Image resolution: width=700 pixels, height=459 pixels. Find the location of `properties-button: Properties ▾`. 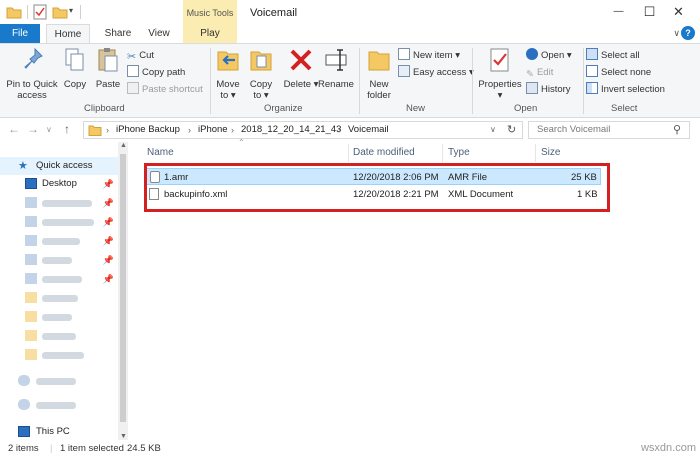

properties-button: Properties ▾ is located at coordinates (500, 73).